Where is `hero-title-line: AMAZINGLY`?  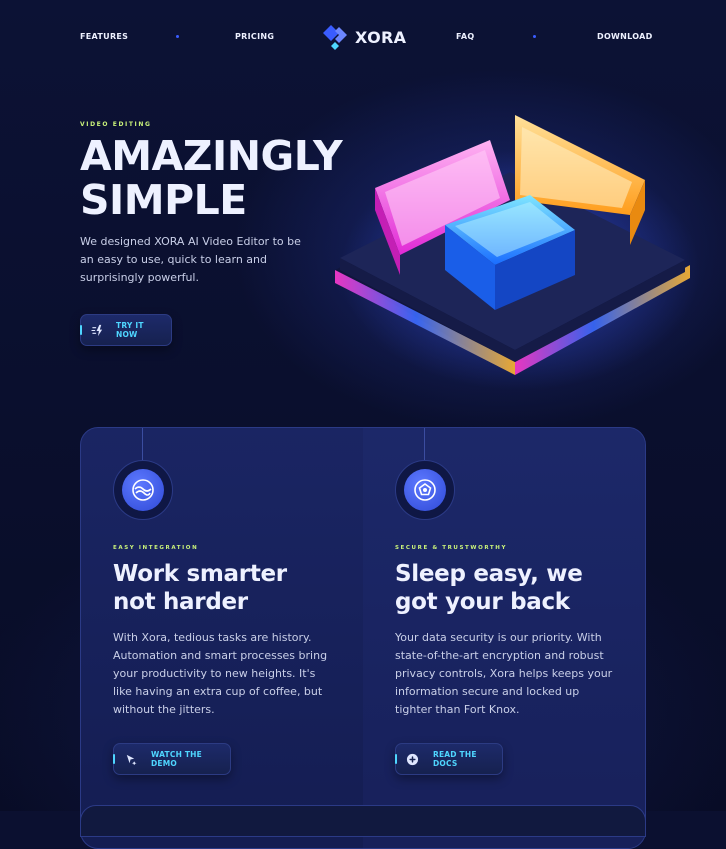 hero-title-line: AMAZINGLY is located at coordinates (211, 156).